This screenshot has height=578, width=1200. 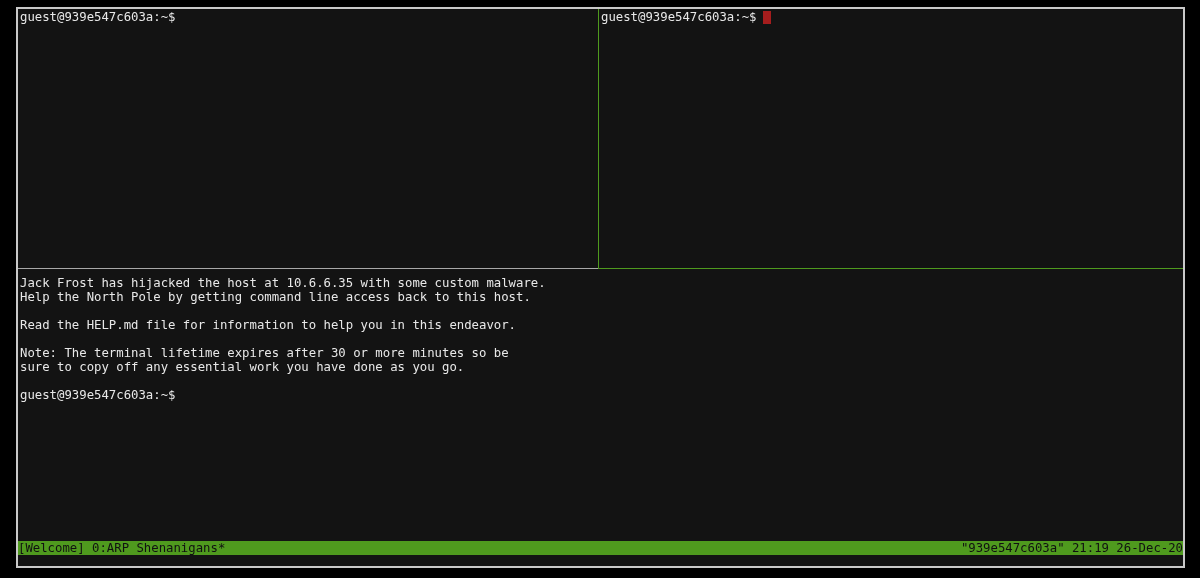 What do you see at coordinates (269, 325) in the screenshot?
I see `terminal-output: Read the HELP.md file for information to help you in this endeavor.` at bounding box center [269, 325].